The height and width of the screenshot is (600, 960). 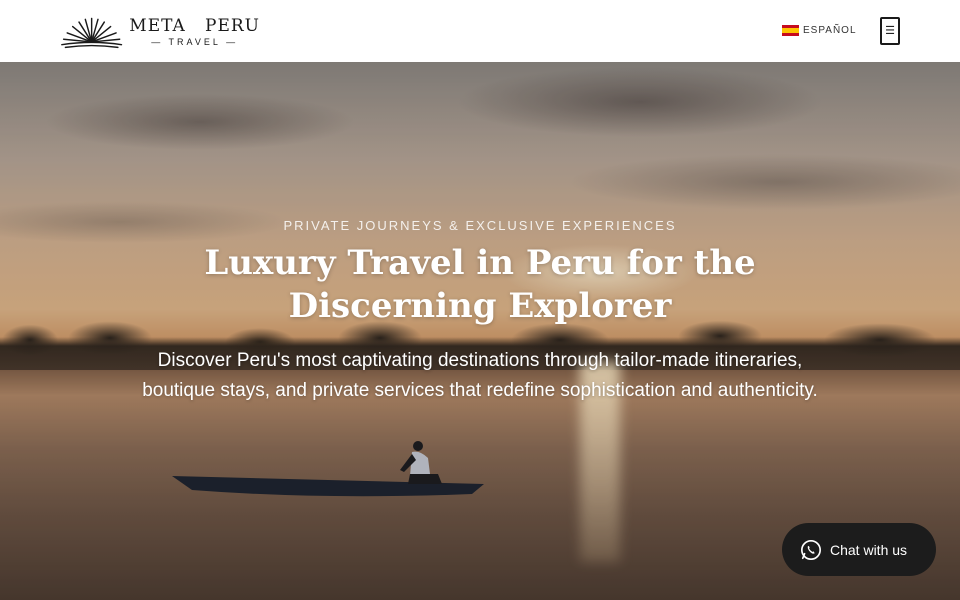 What do you see at coordinates (92, 33) in the screenshot?
I see `sun-logo-icon` at bounding box center [92, 33].